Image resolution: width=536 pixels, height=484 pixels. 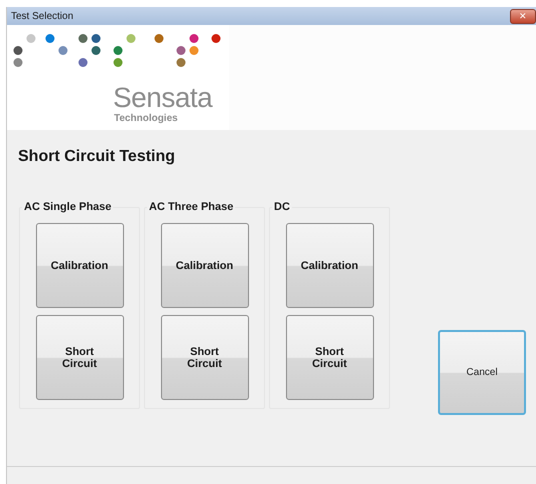 What do you see at coordinates (67, 207) in the screenshot?
I see `group-title: AC Single Phase` at bounding box center [67, 207].